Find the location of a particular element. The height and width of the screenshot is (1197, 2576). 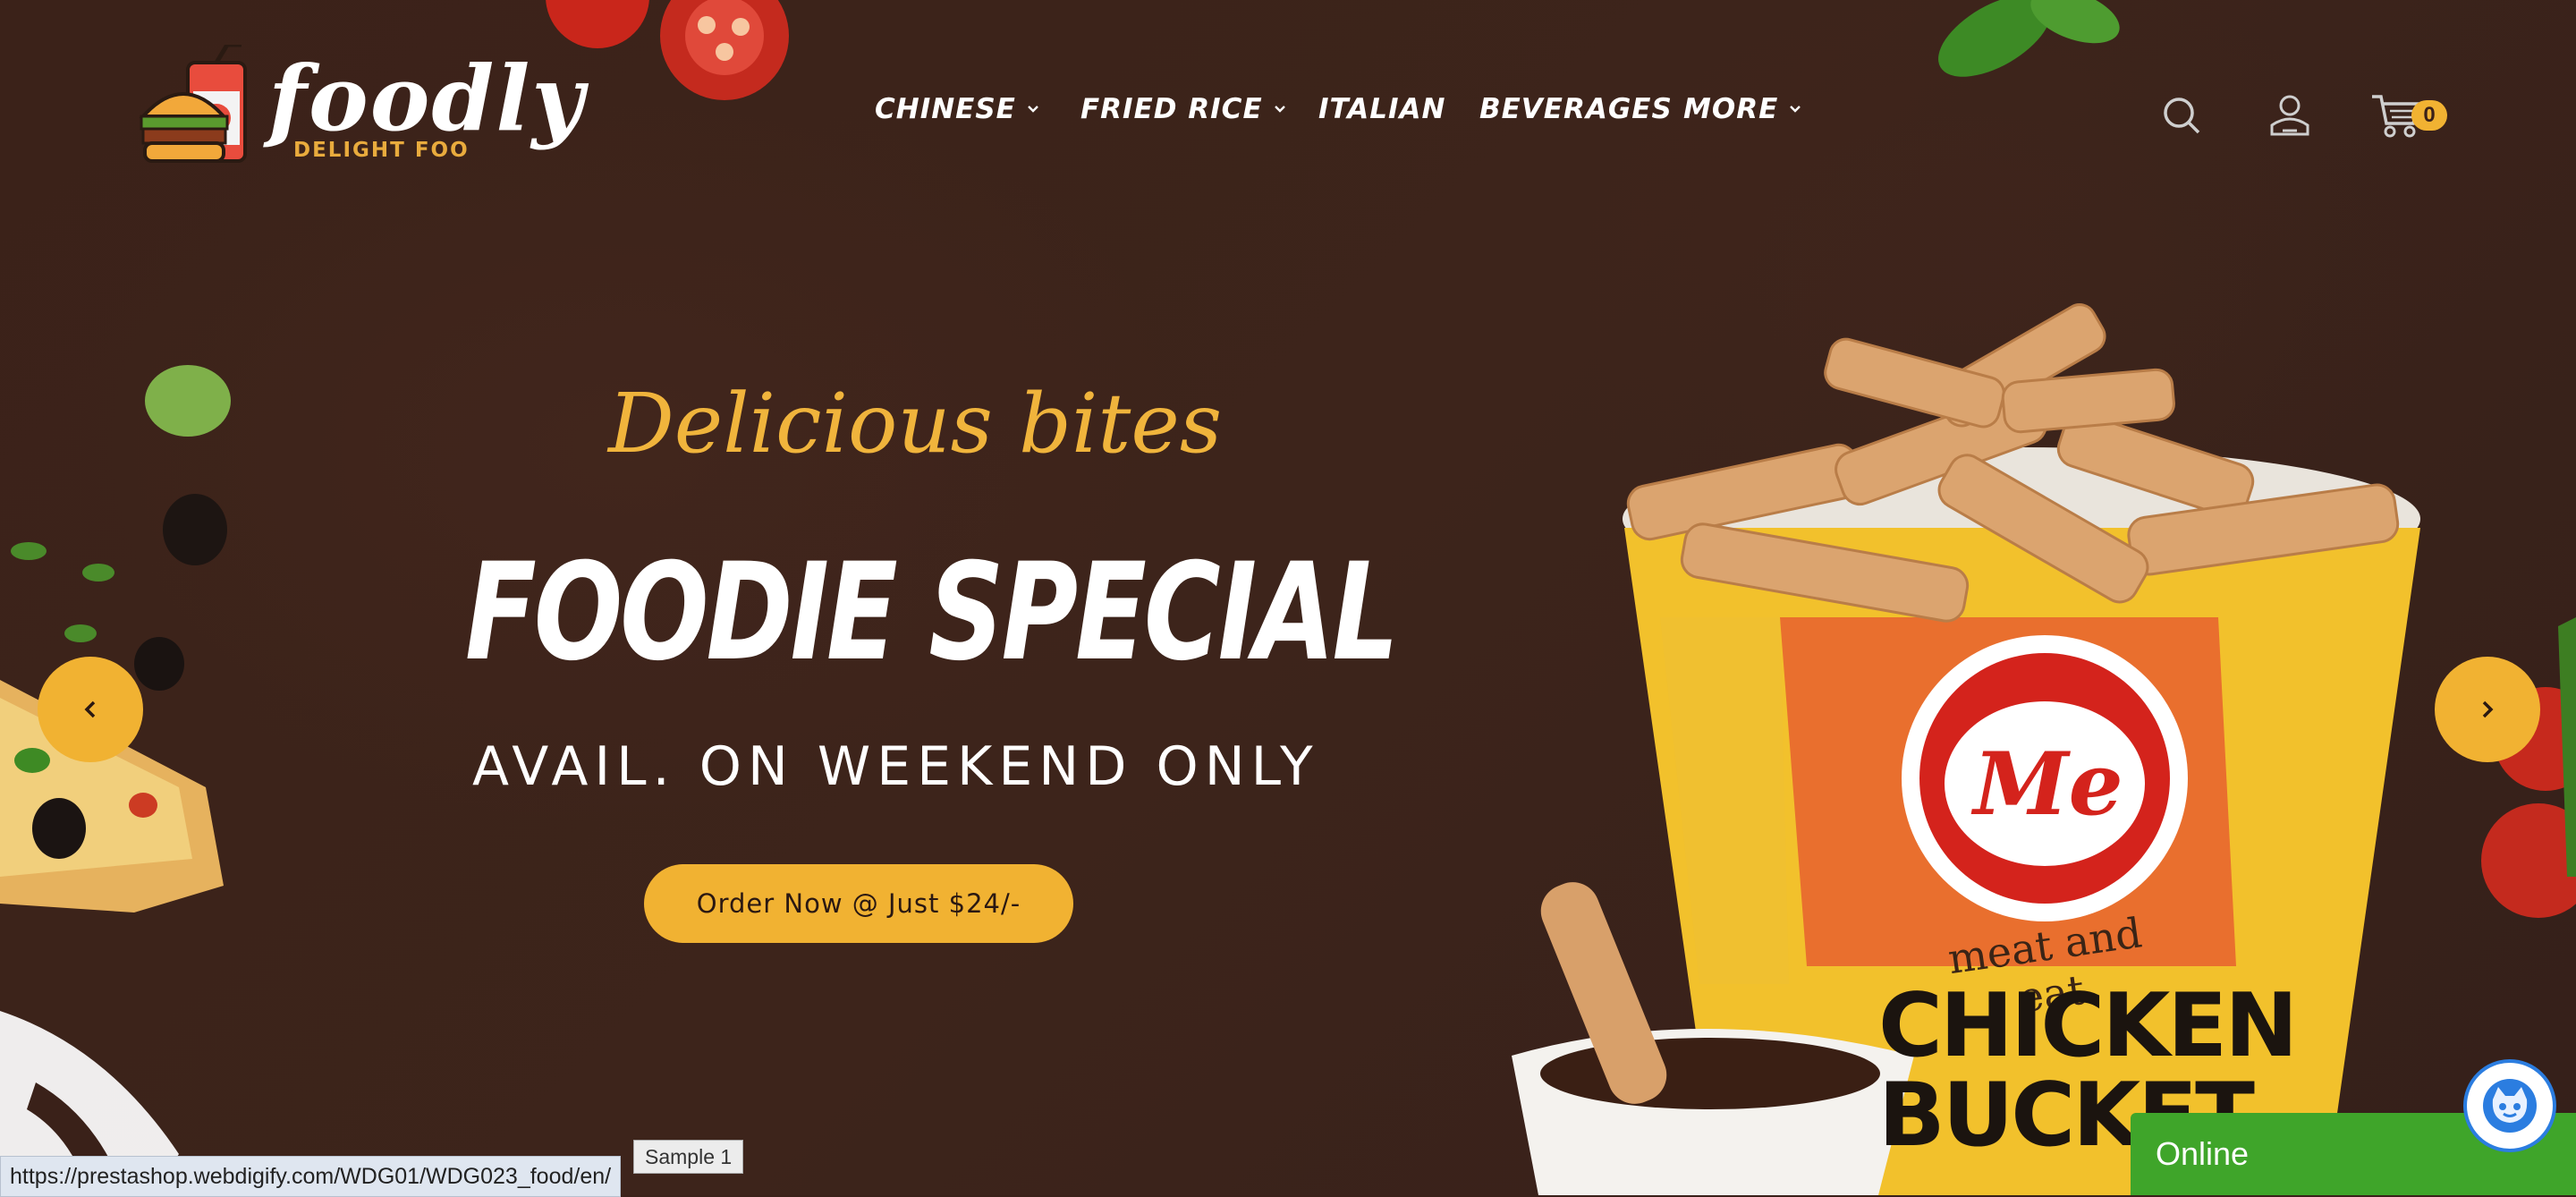

nav-item-fried-rice: FRIED RICE is located at coordinates (1183, 109).